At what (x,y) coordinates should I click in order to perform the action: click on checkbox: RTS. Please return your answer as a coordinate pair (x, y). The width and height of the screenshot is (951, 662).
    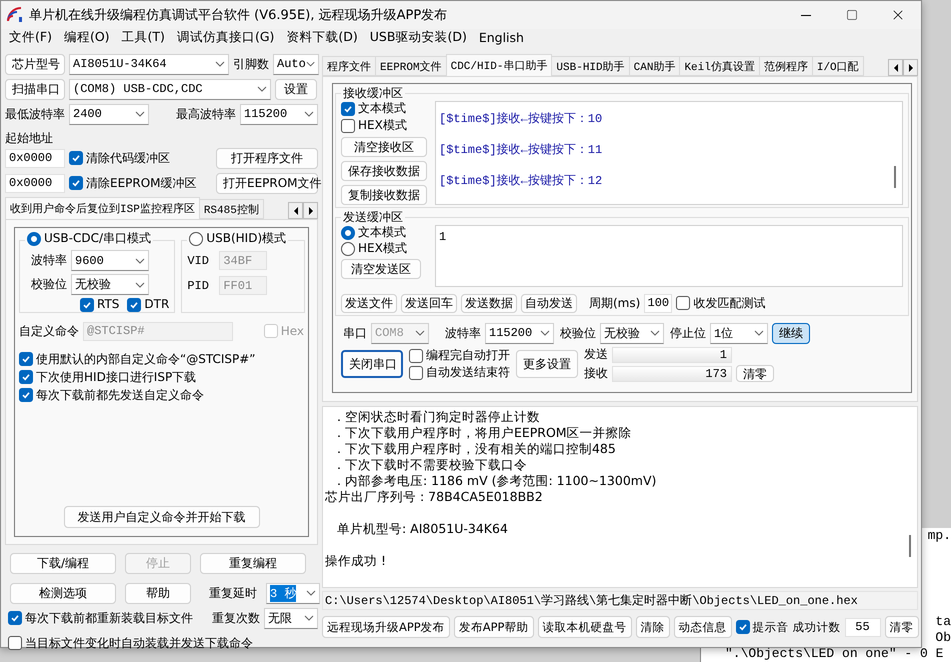
    Looking at the image, I should click on (100, 304).